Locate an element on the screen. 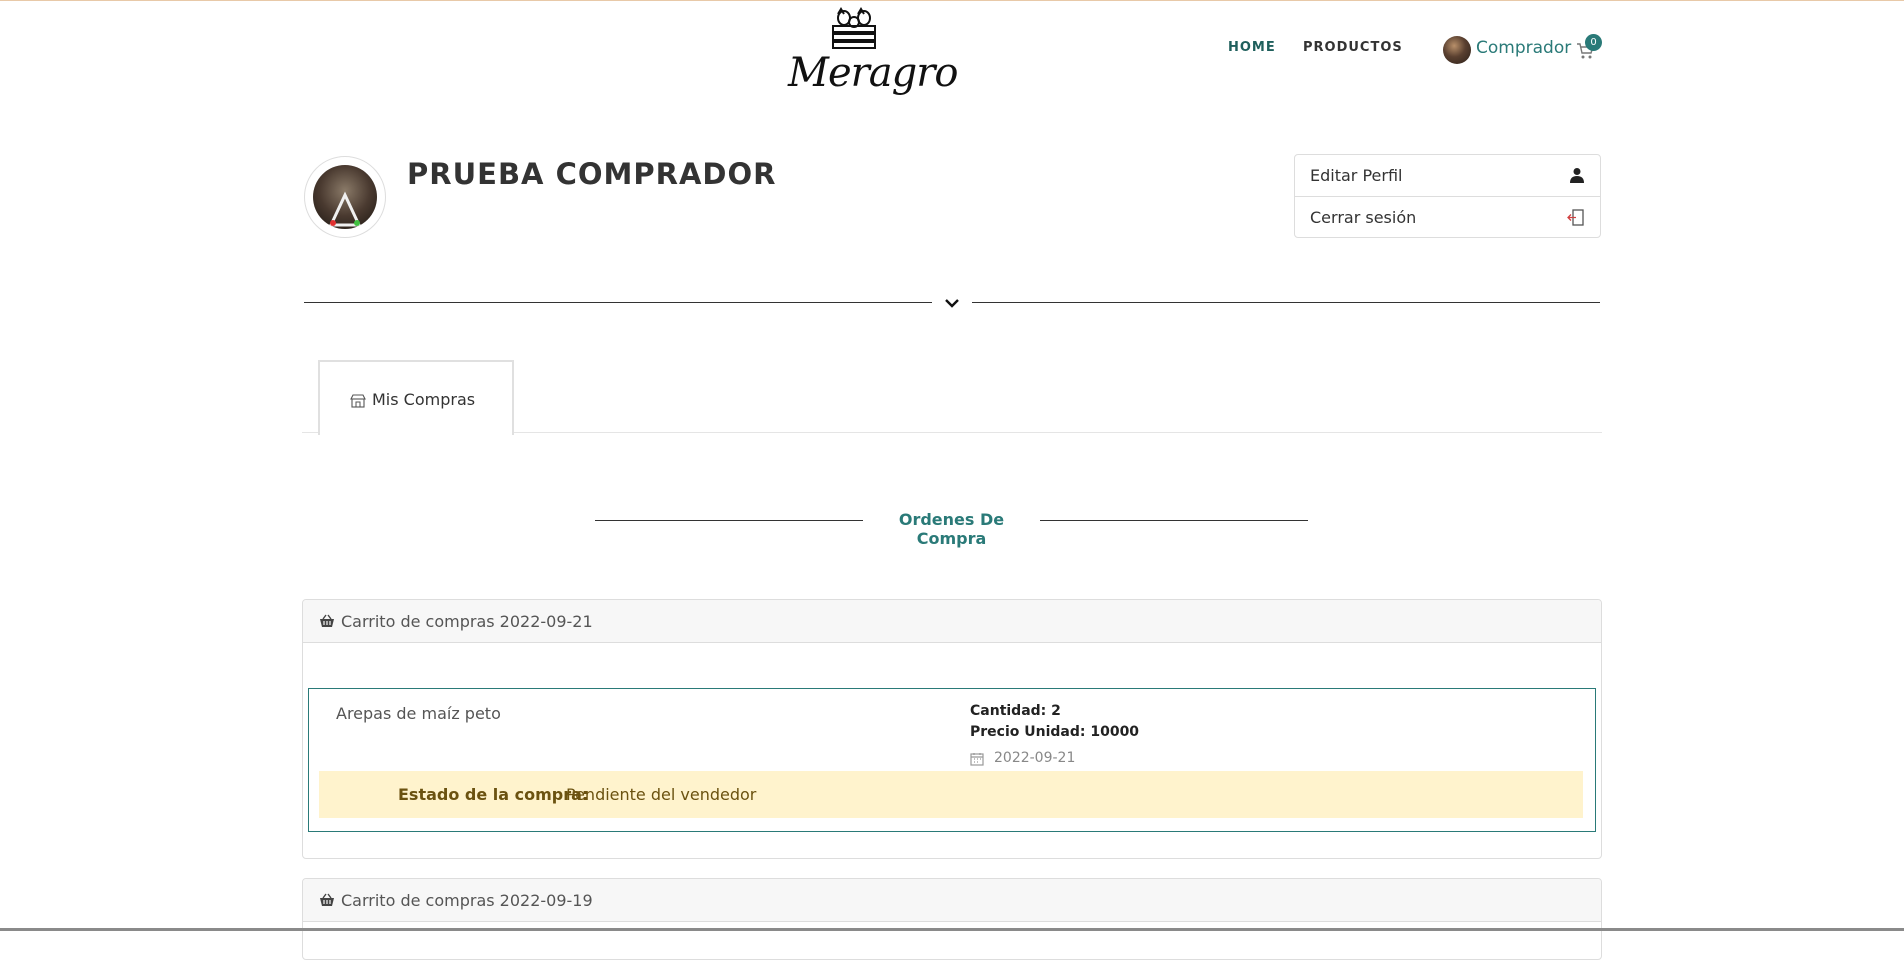 The image size is (1904, 960). tab-mis-compras: Mis Compras is located at coordinates (416, 397).